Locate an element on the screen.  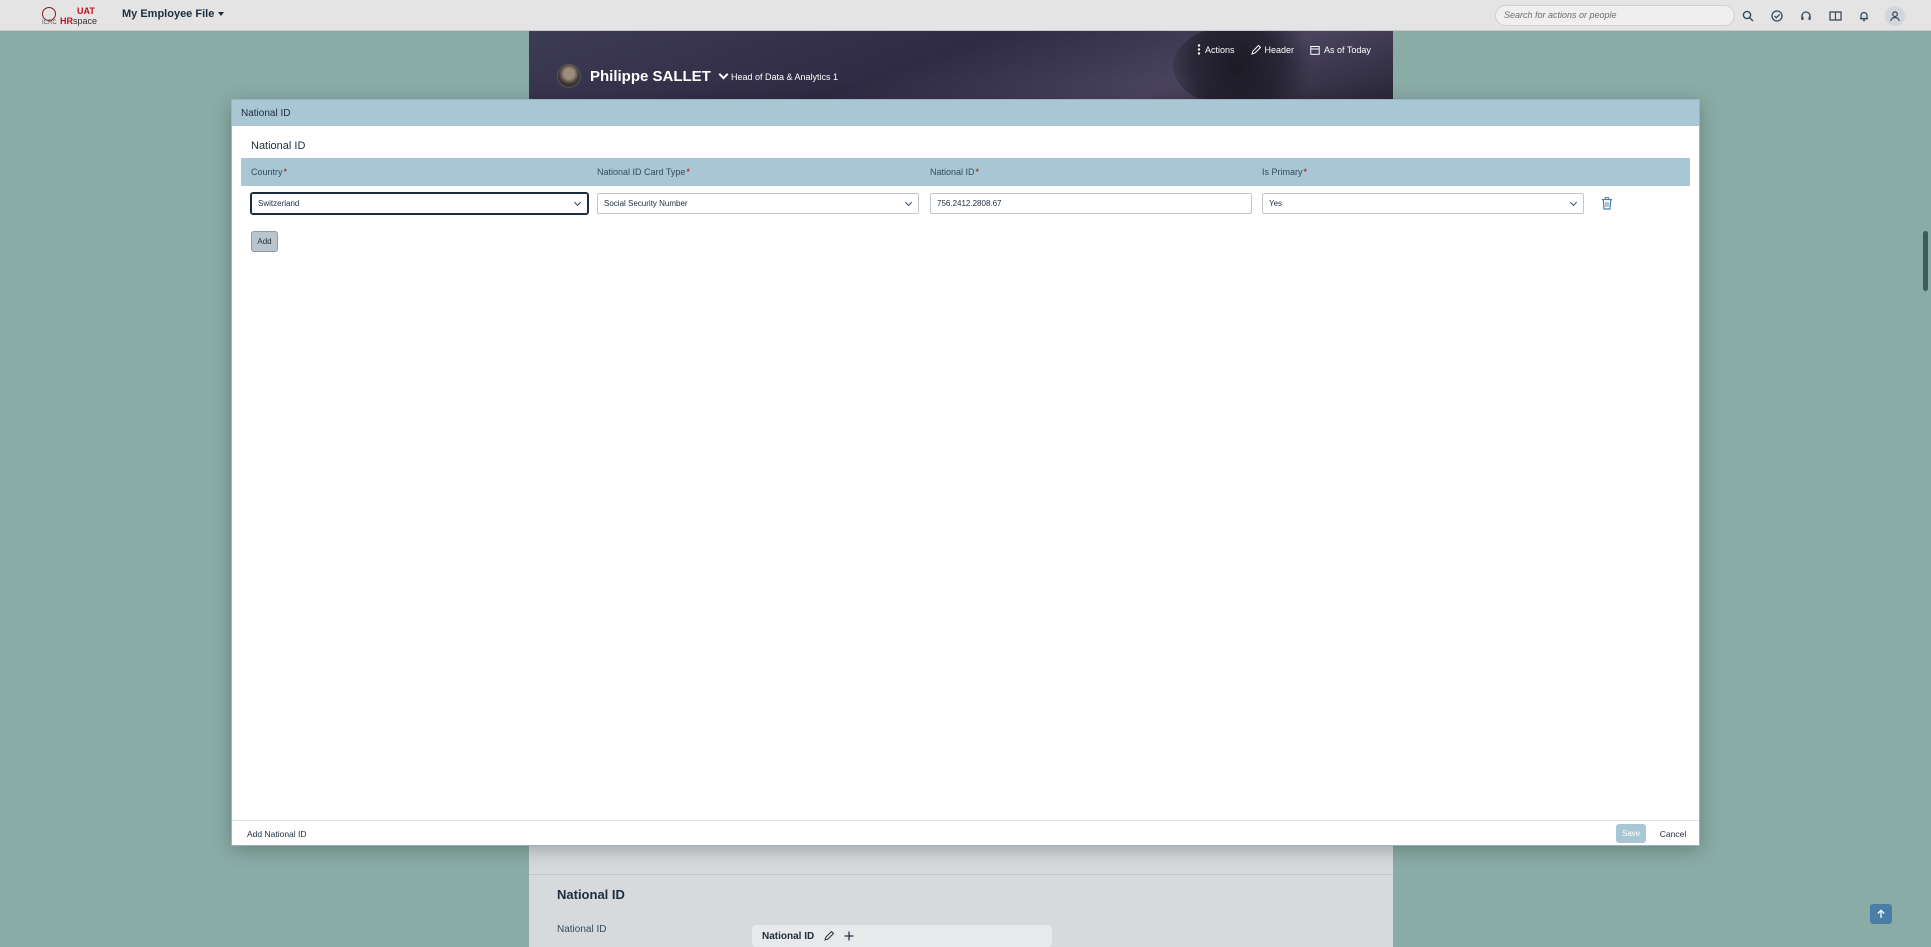
page-scrollbar is located at coordinates (1925, 489).